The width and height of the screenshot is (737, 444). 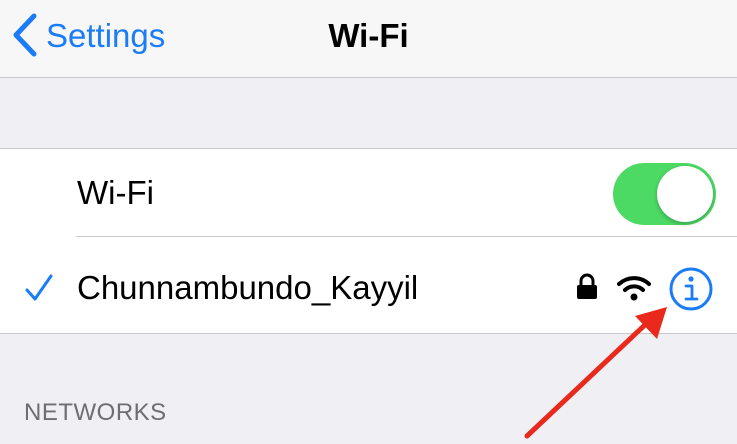 What do you see at coordinates (685, 194) in the screenshot?
I see `toggle-knob` at bounding box center [685, 194].